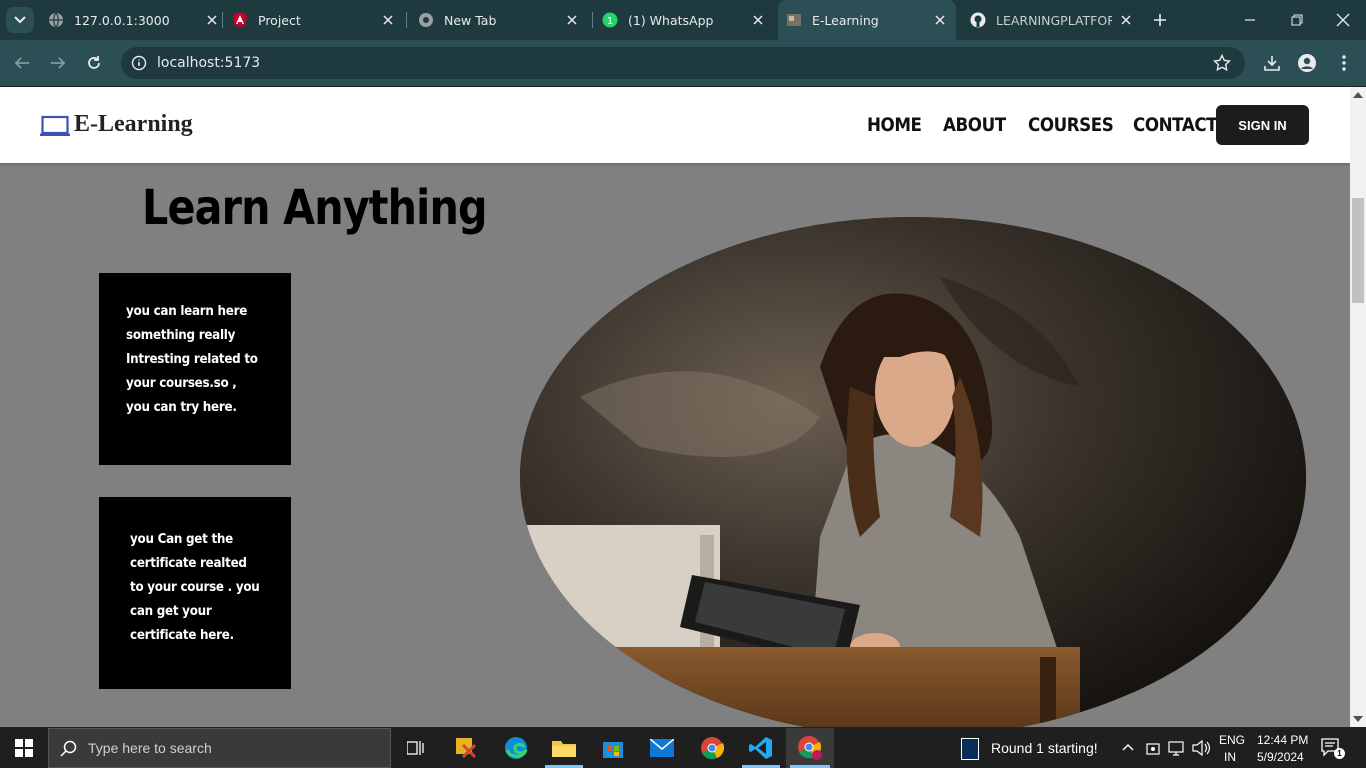 The image size is (1366, 768). I want to click on arrow-left-icon, so click(21, 63).